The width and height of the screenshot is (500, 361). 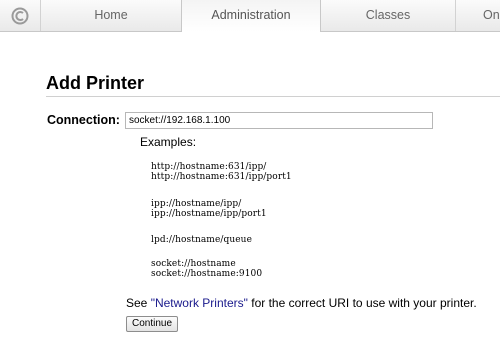 What do you see at coordinates (83, 120) in the screenshot?
I see `connection-label: Connection:` at bounding box center [83, 120].